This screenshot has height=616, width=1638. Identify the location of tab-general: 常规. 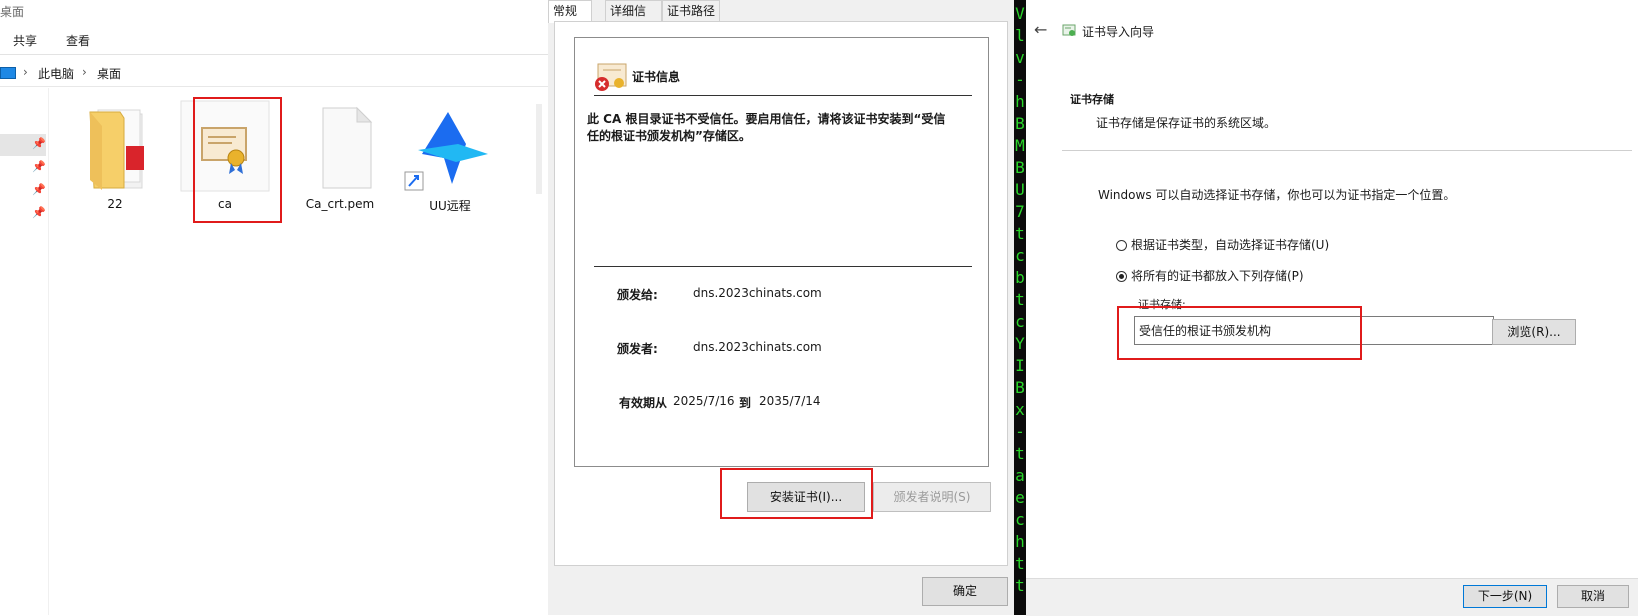
(570, 11).